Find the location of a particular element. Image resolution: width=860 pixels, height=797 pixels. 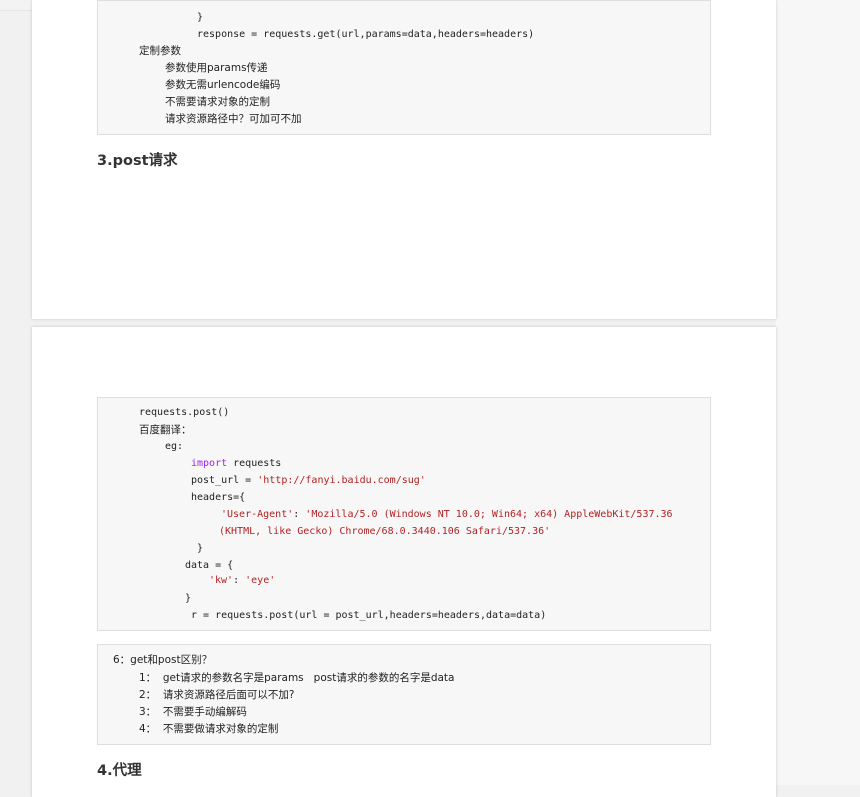

code-line: data = { is located at coordinates (209, 565).